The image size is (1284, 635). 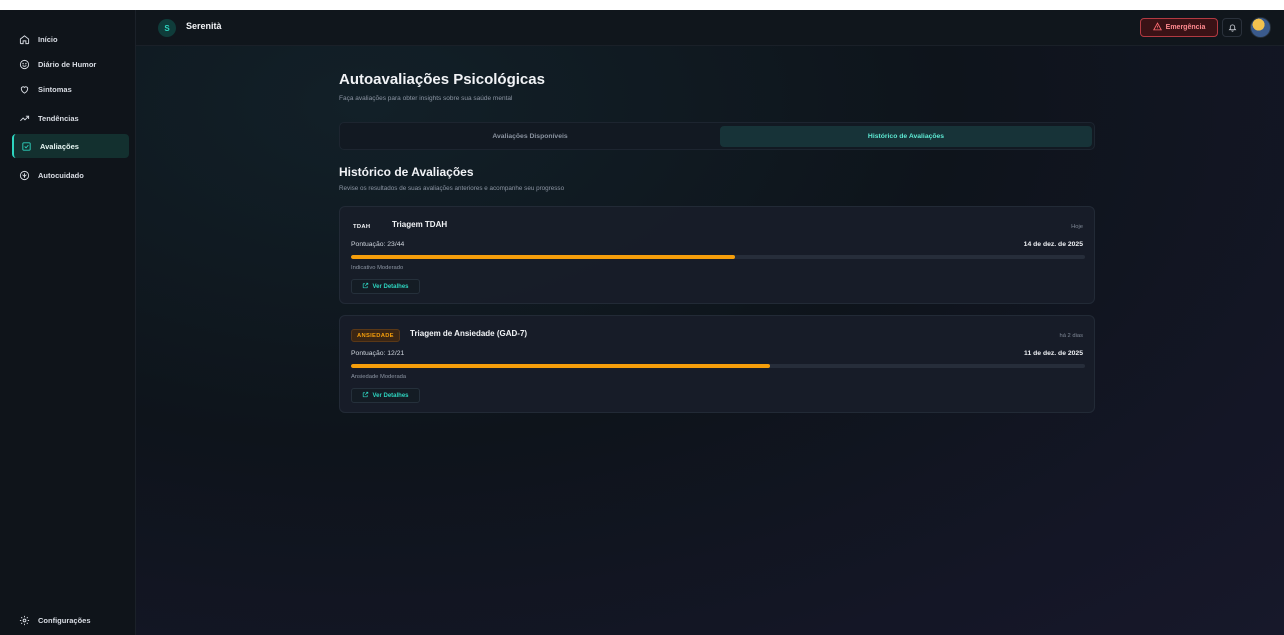 I want to click on self-care-icon, so click(x=24, y=175).